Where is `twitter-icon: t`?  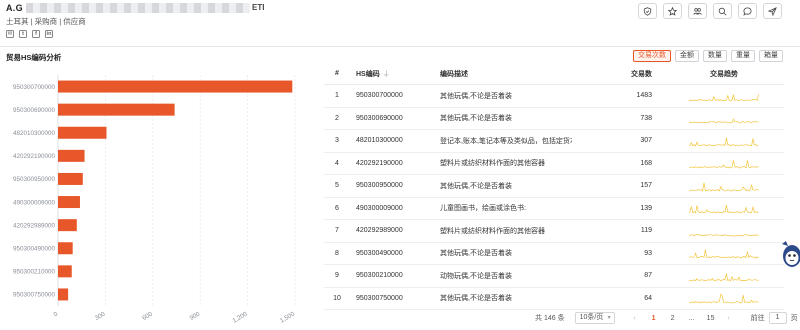
twitter-icon: t is located at coordinates (23, 34).